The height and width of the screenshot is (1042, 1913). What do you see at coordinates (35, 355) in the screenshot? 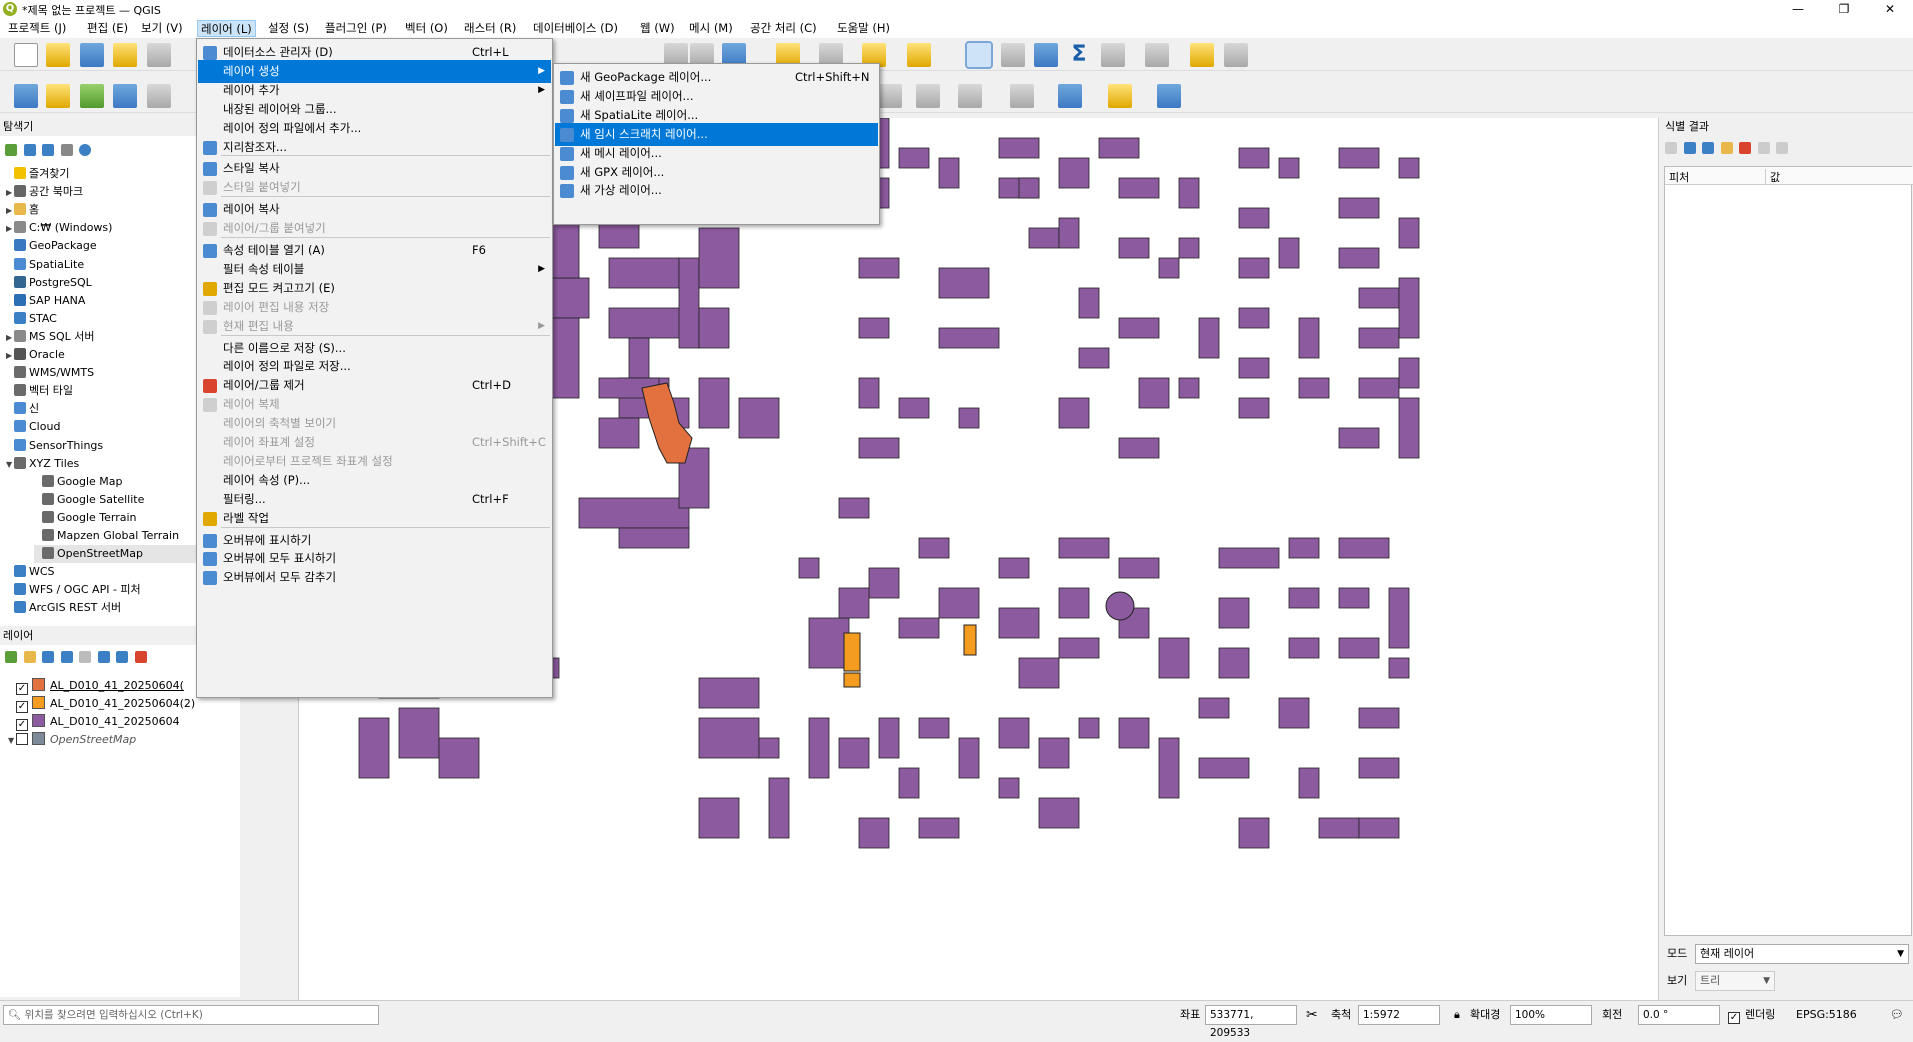
I see `browser-item: ▶ Oracle` at bounding box center [35, 355].